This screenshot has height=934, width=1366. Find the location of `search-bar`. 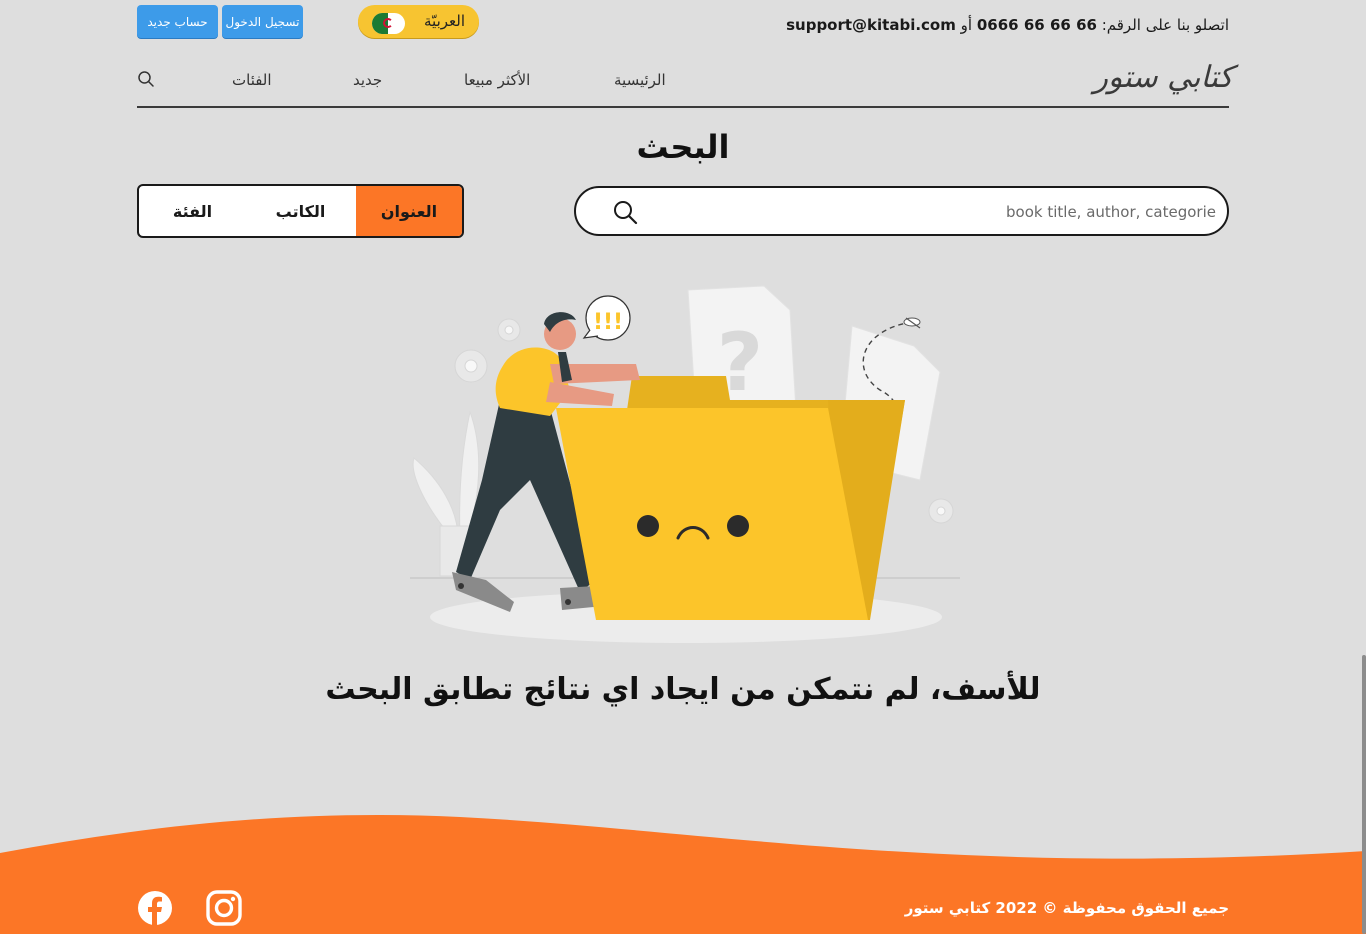

search-bar is located at coordinates (901, 211).